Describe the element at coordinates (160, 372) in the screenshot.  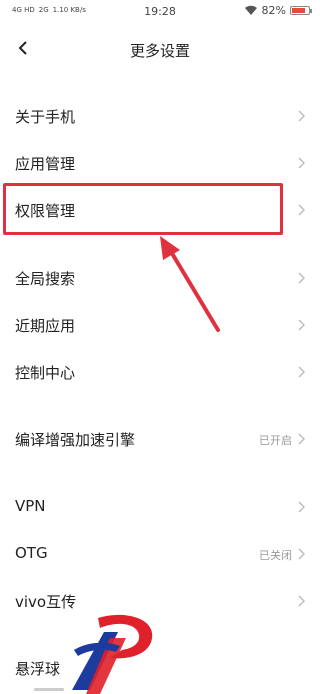
I see `settings-row-control-center: 控制中心` at that location.